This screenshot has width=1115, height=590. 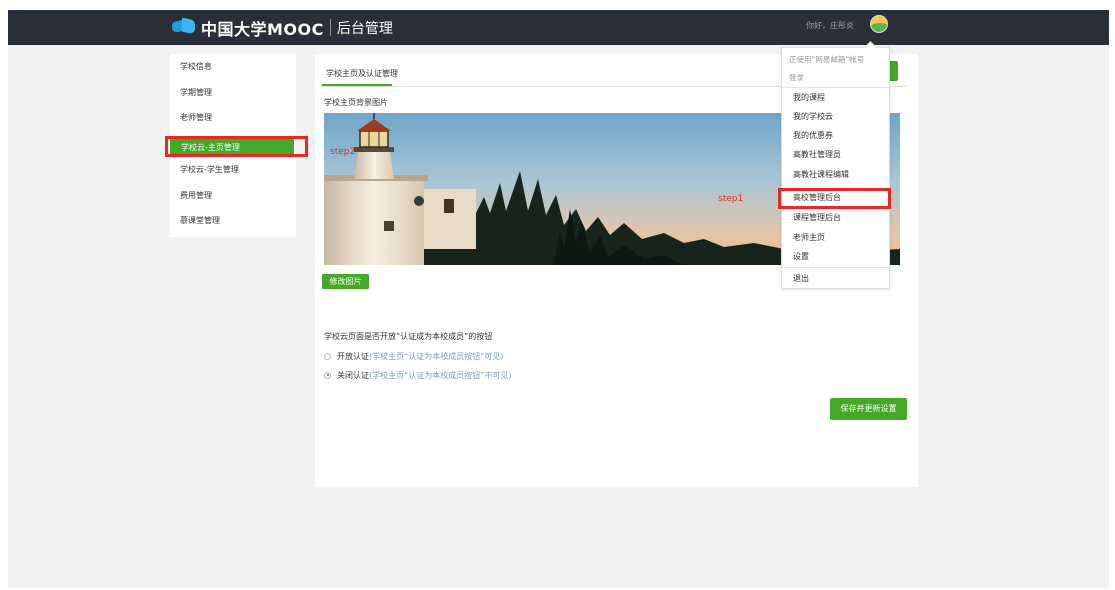 What do you see at coordinates (436, 356) in the screenshot?
I see `option-open-hint: (学校主页“认证为本校成员按钮”可见)` at bounding box center [436, 356].